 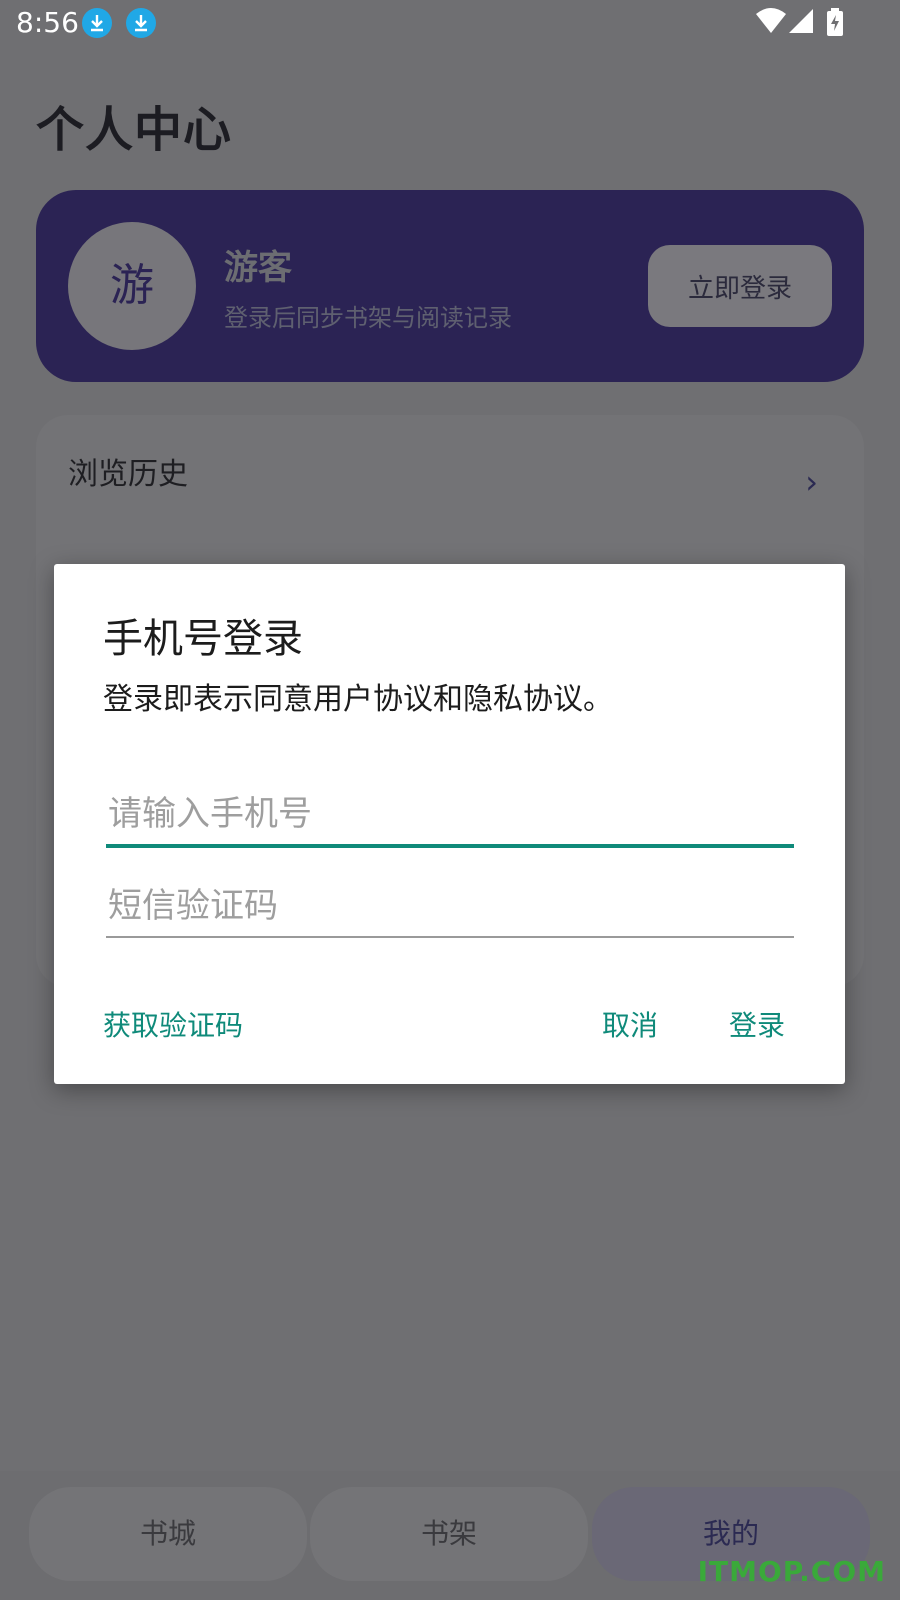 I want to click on watermark: ITMOP.COM, so click(x=791, y=1571).